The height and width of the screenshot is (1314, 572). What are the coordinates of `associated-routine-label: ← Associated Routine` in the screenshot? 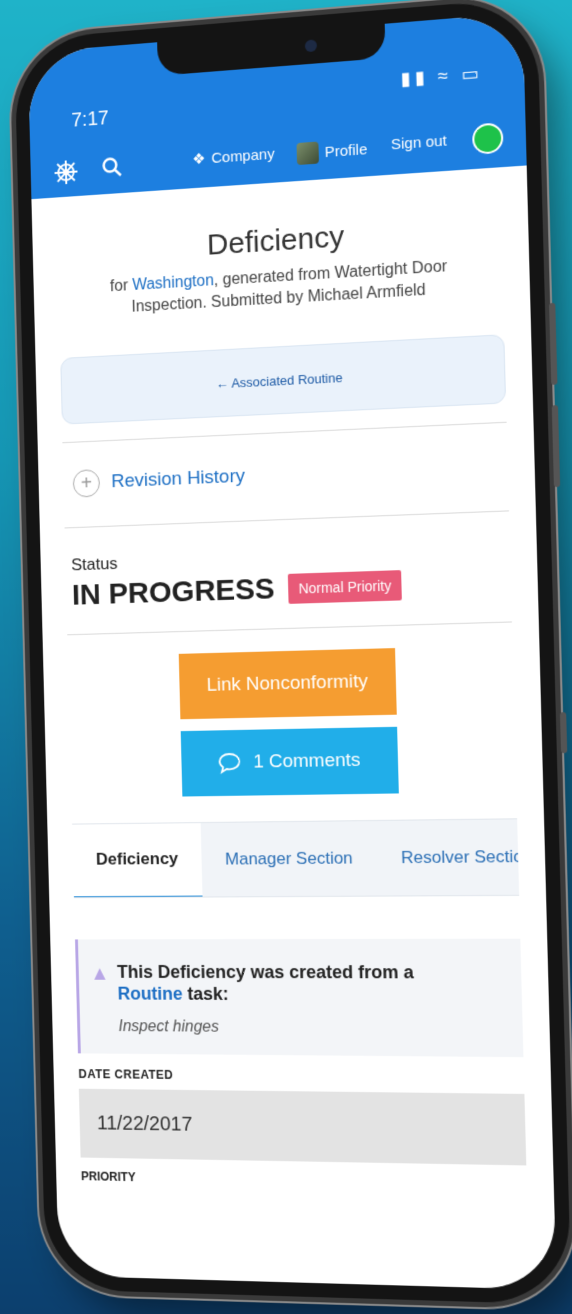 It's located at (279, 380).